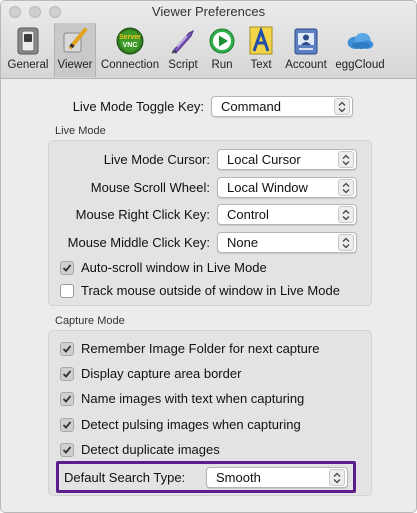 The width and height of the screenshot is (417, 513). What do you see at coordinates (142, 214) in the screenshot?
I see `right-click-label: Mouse Right Click Key:` at bounding box center [142, 214].